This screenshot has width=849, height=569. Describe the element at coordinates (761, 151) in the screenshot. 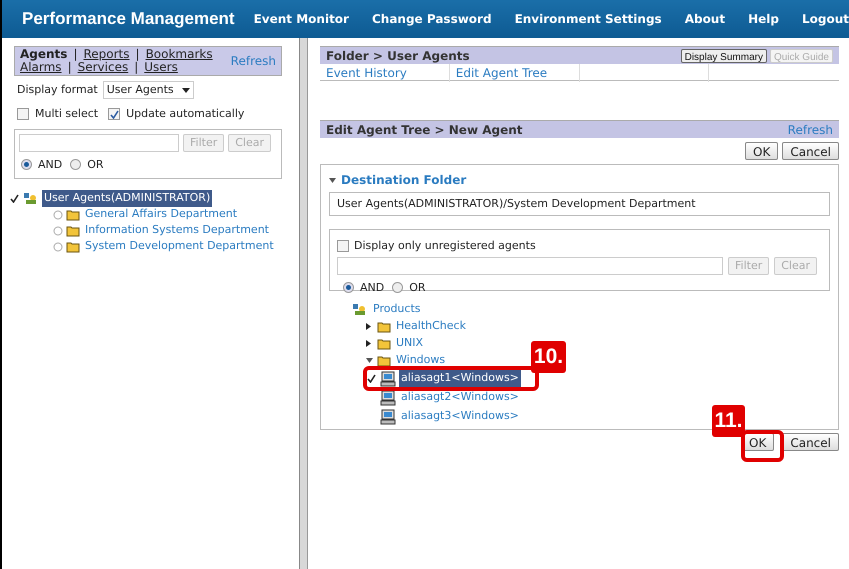

I see `action-button: OK` at that location.